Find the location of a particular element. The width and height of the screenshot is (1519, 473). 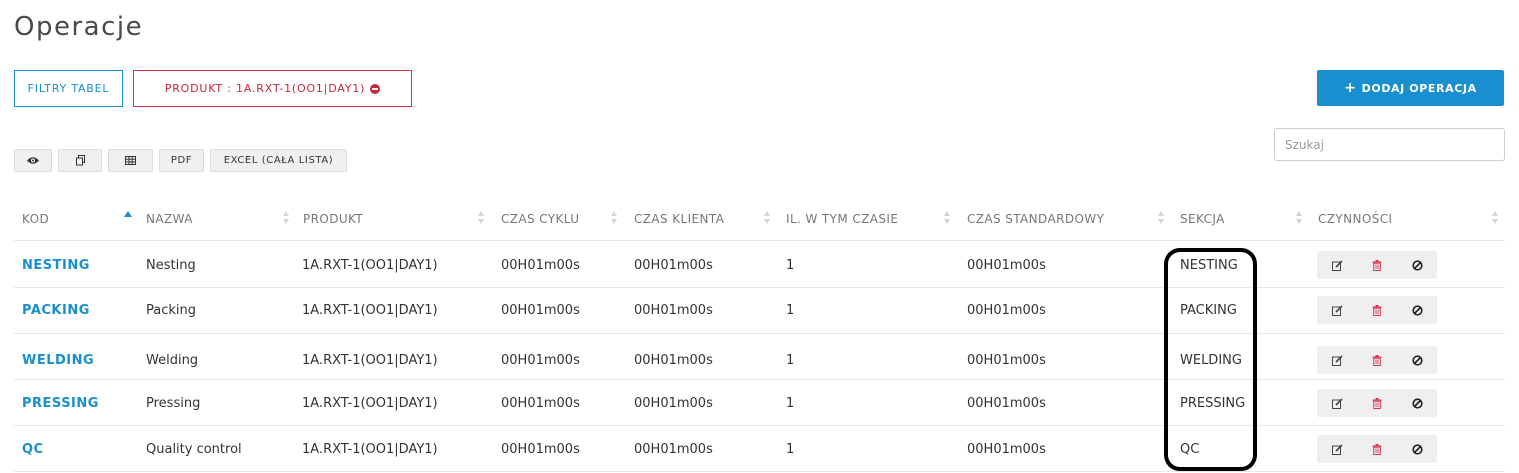

column-header-client-time: CZAS KLIENTA is located at coordinates (679, 219).